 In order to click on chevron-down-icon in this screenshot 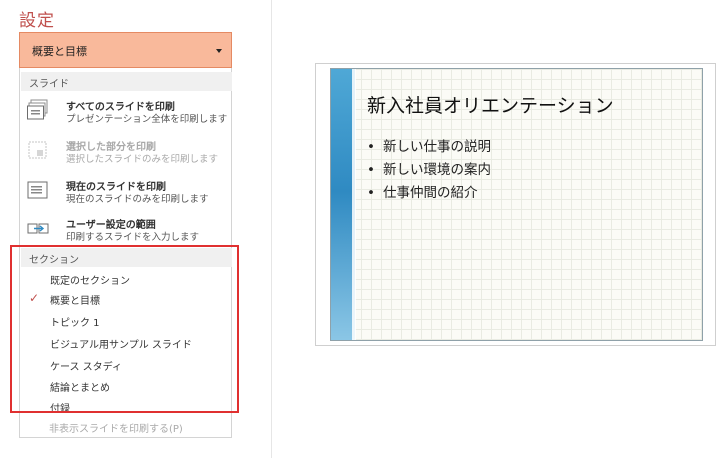, I will do `click(219, 51)`.